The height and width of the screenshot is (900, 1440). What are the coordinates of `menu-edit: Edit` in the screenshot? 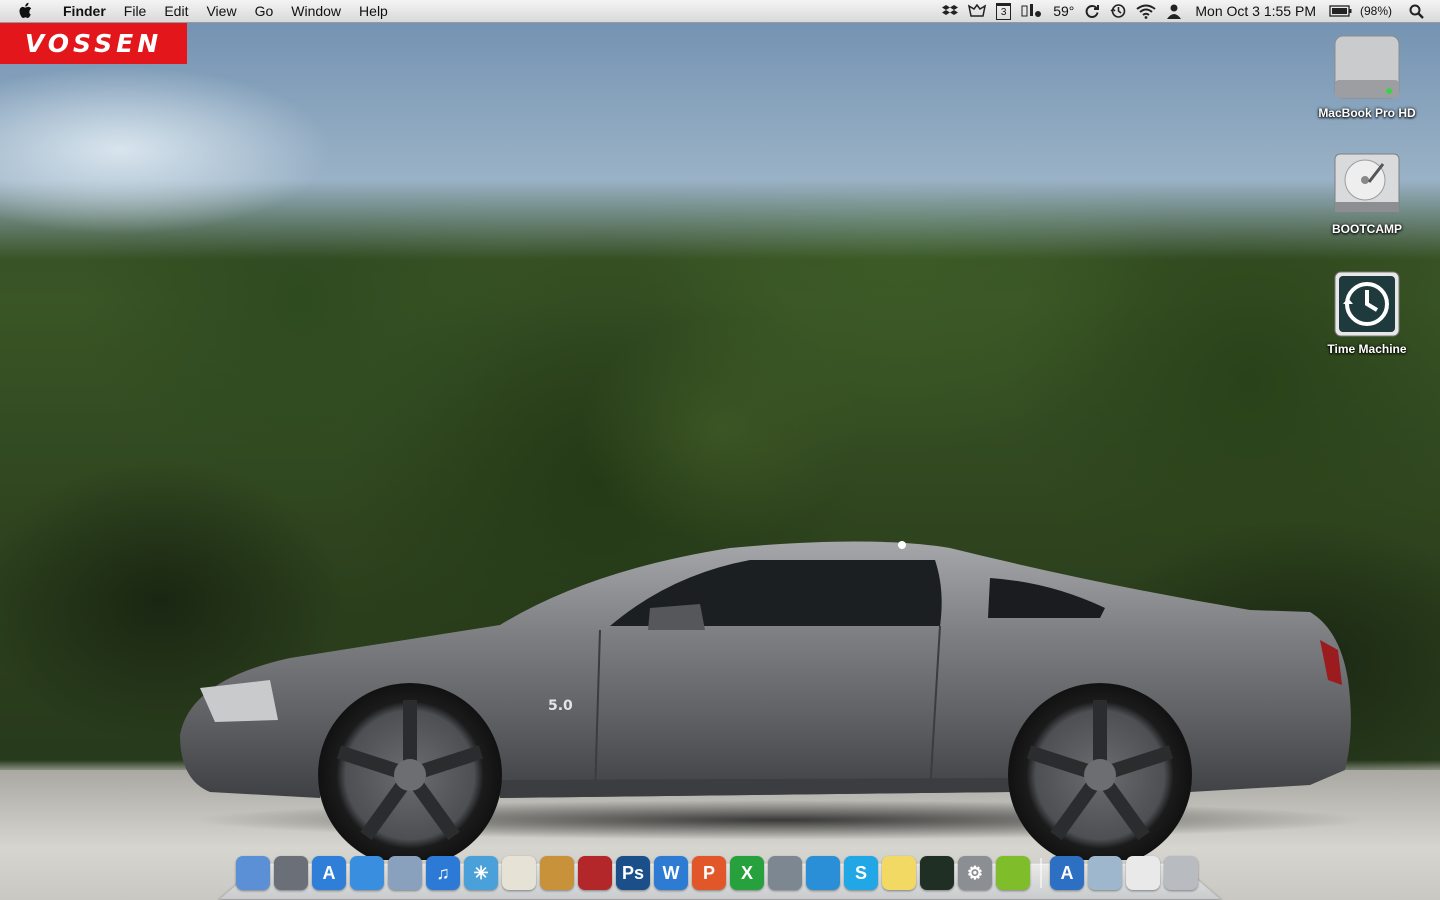 It's located at (176, 11).